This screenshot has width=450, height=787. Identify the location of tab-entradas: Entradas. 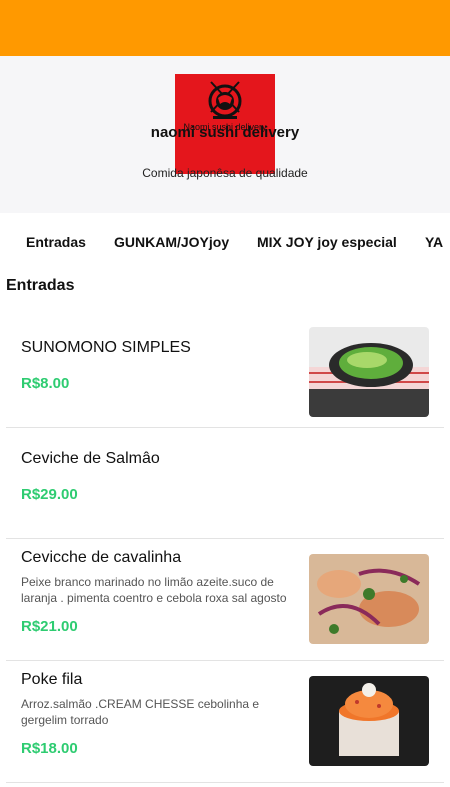
(56, 242).